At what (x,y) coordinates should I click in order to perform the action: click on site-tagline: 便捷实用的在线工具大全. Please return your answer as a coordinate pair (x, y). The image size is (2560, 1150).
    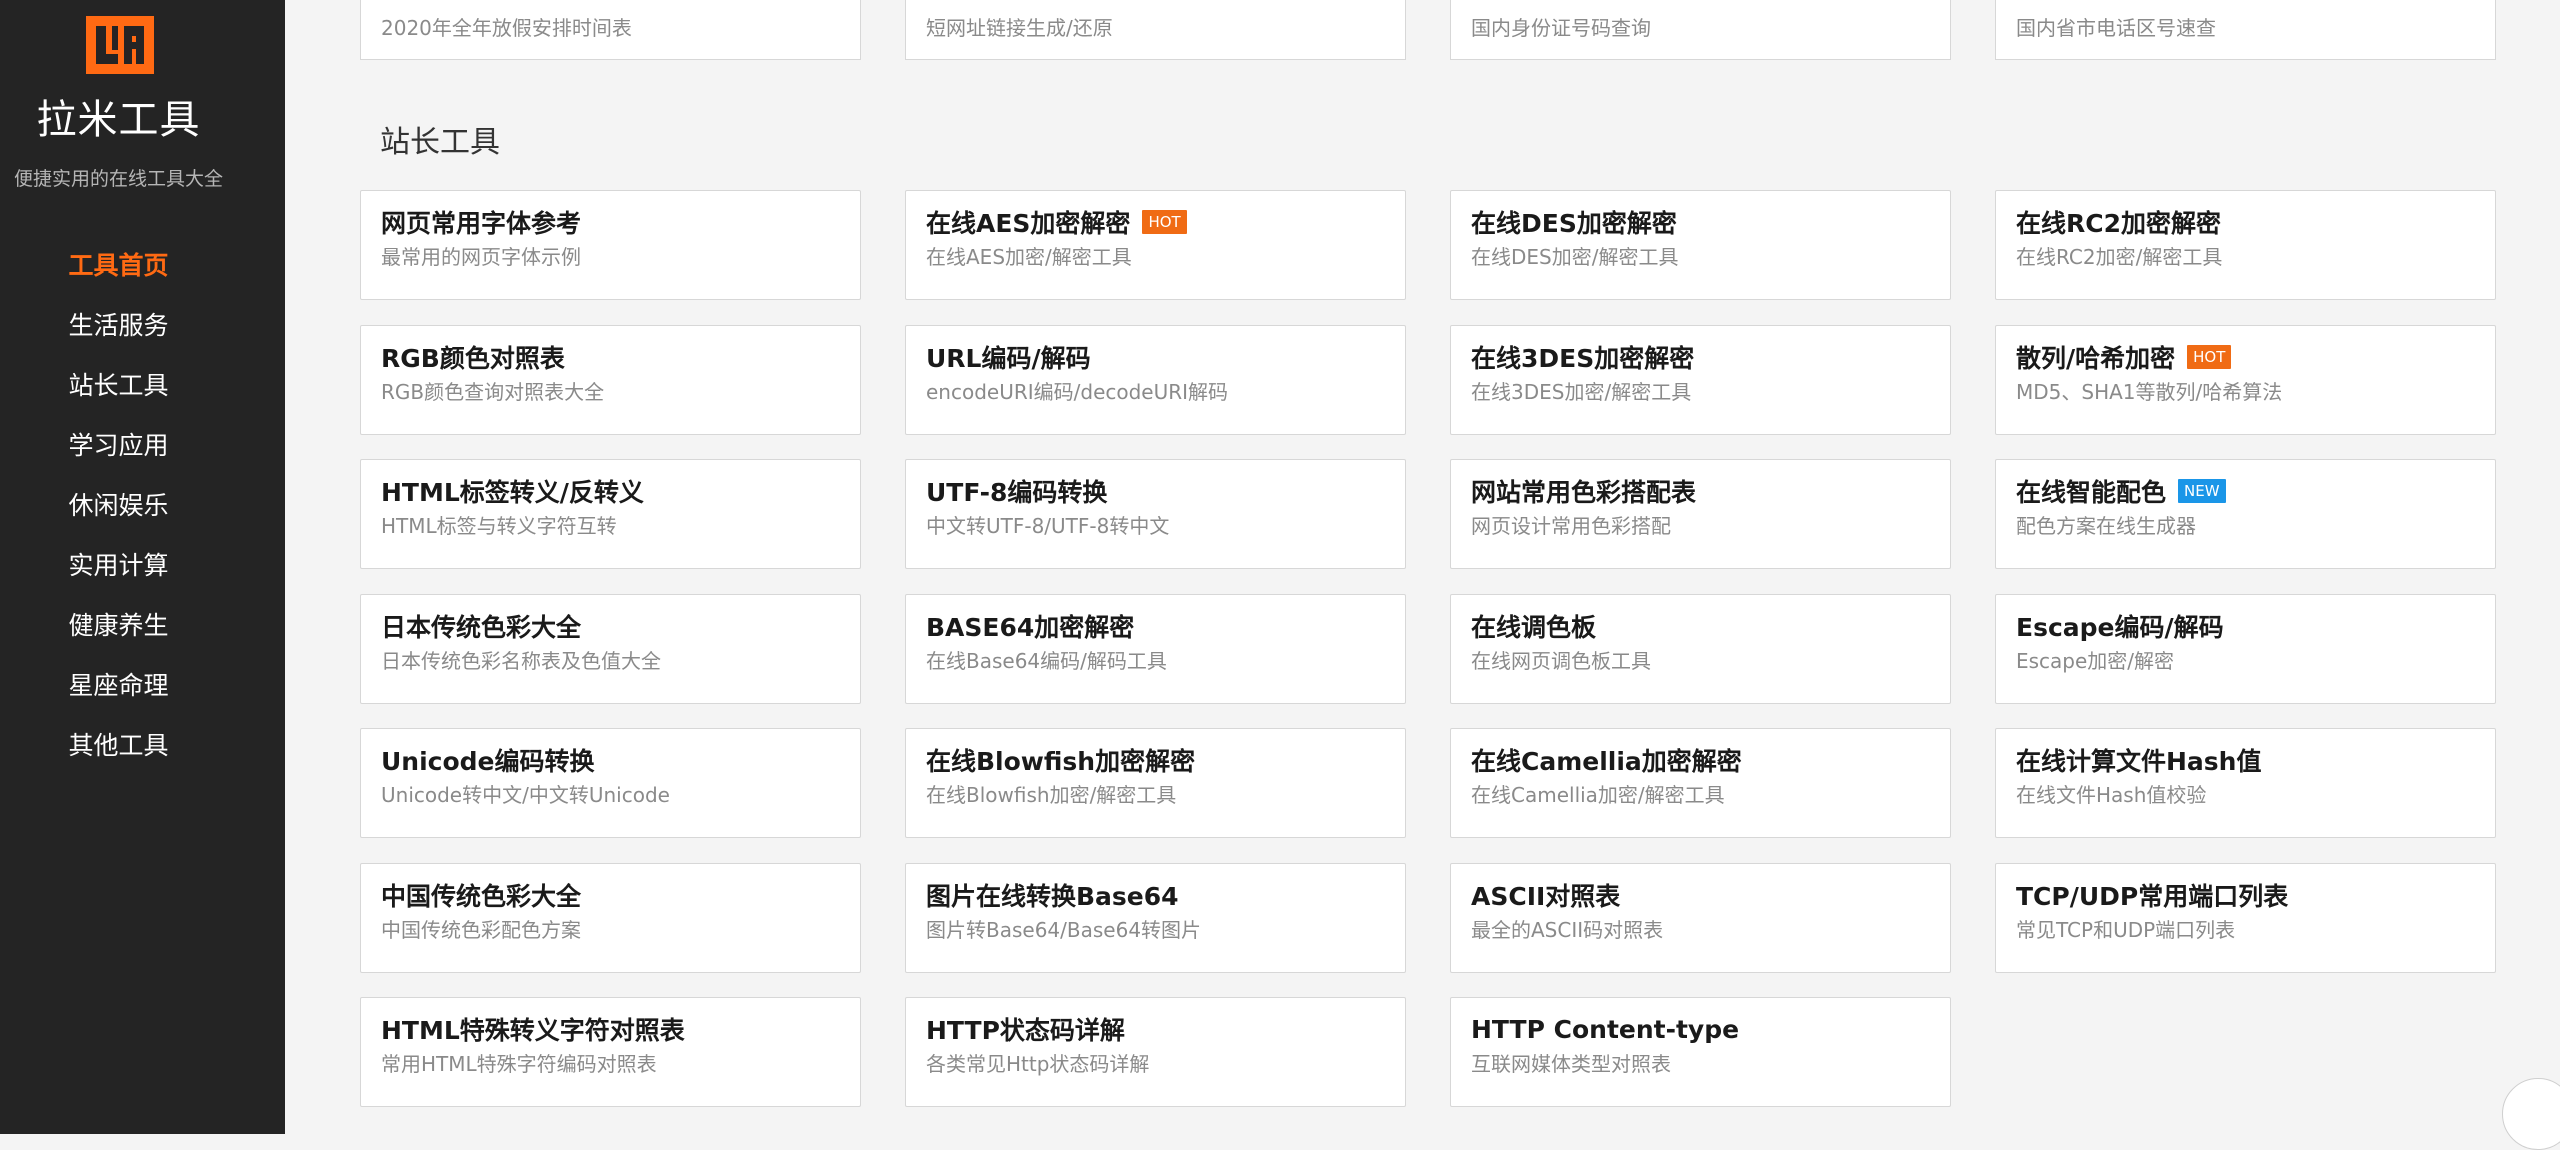
    Looking at the image, I should click on (118, 179).